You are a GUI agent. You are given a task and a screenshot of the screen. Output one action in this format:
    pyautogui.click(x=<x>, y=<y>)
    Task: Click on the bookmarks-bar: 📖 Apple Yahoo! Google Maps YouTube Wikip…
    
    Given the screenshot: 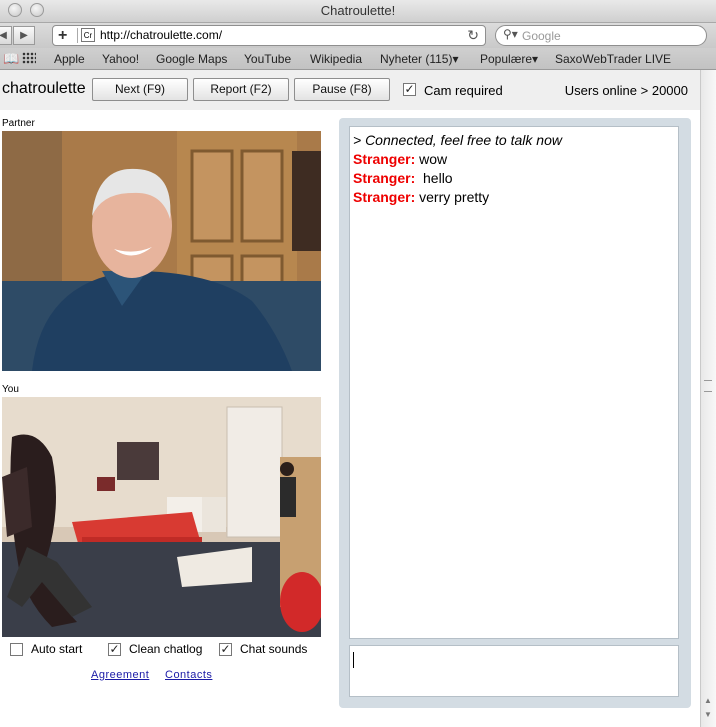 What is the action you would take?
    pyautogui.click(x=358, y=59)
    